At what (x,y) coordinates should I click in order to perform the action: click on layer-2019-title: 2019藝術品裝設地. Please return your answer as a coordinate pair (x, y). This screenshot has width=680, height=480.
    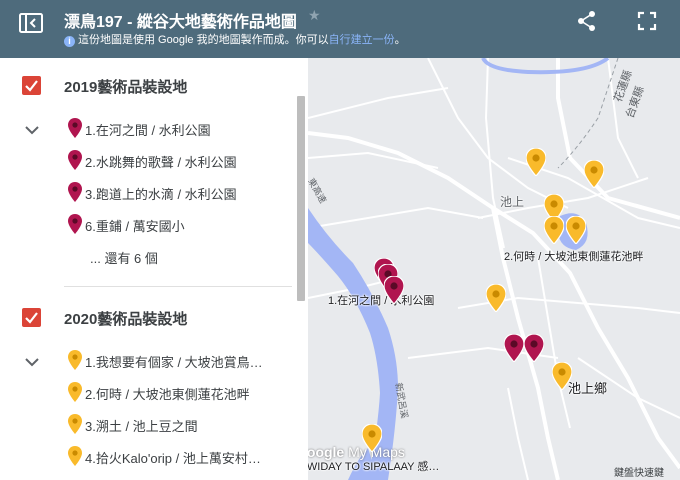
    Looking at the image, I should click on (126, 87).